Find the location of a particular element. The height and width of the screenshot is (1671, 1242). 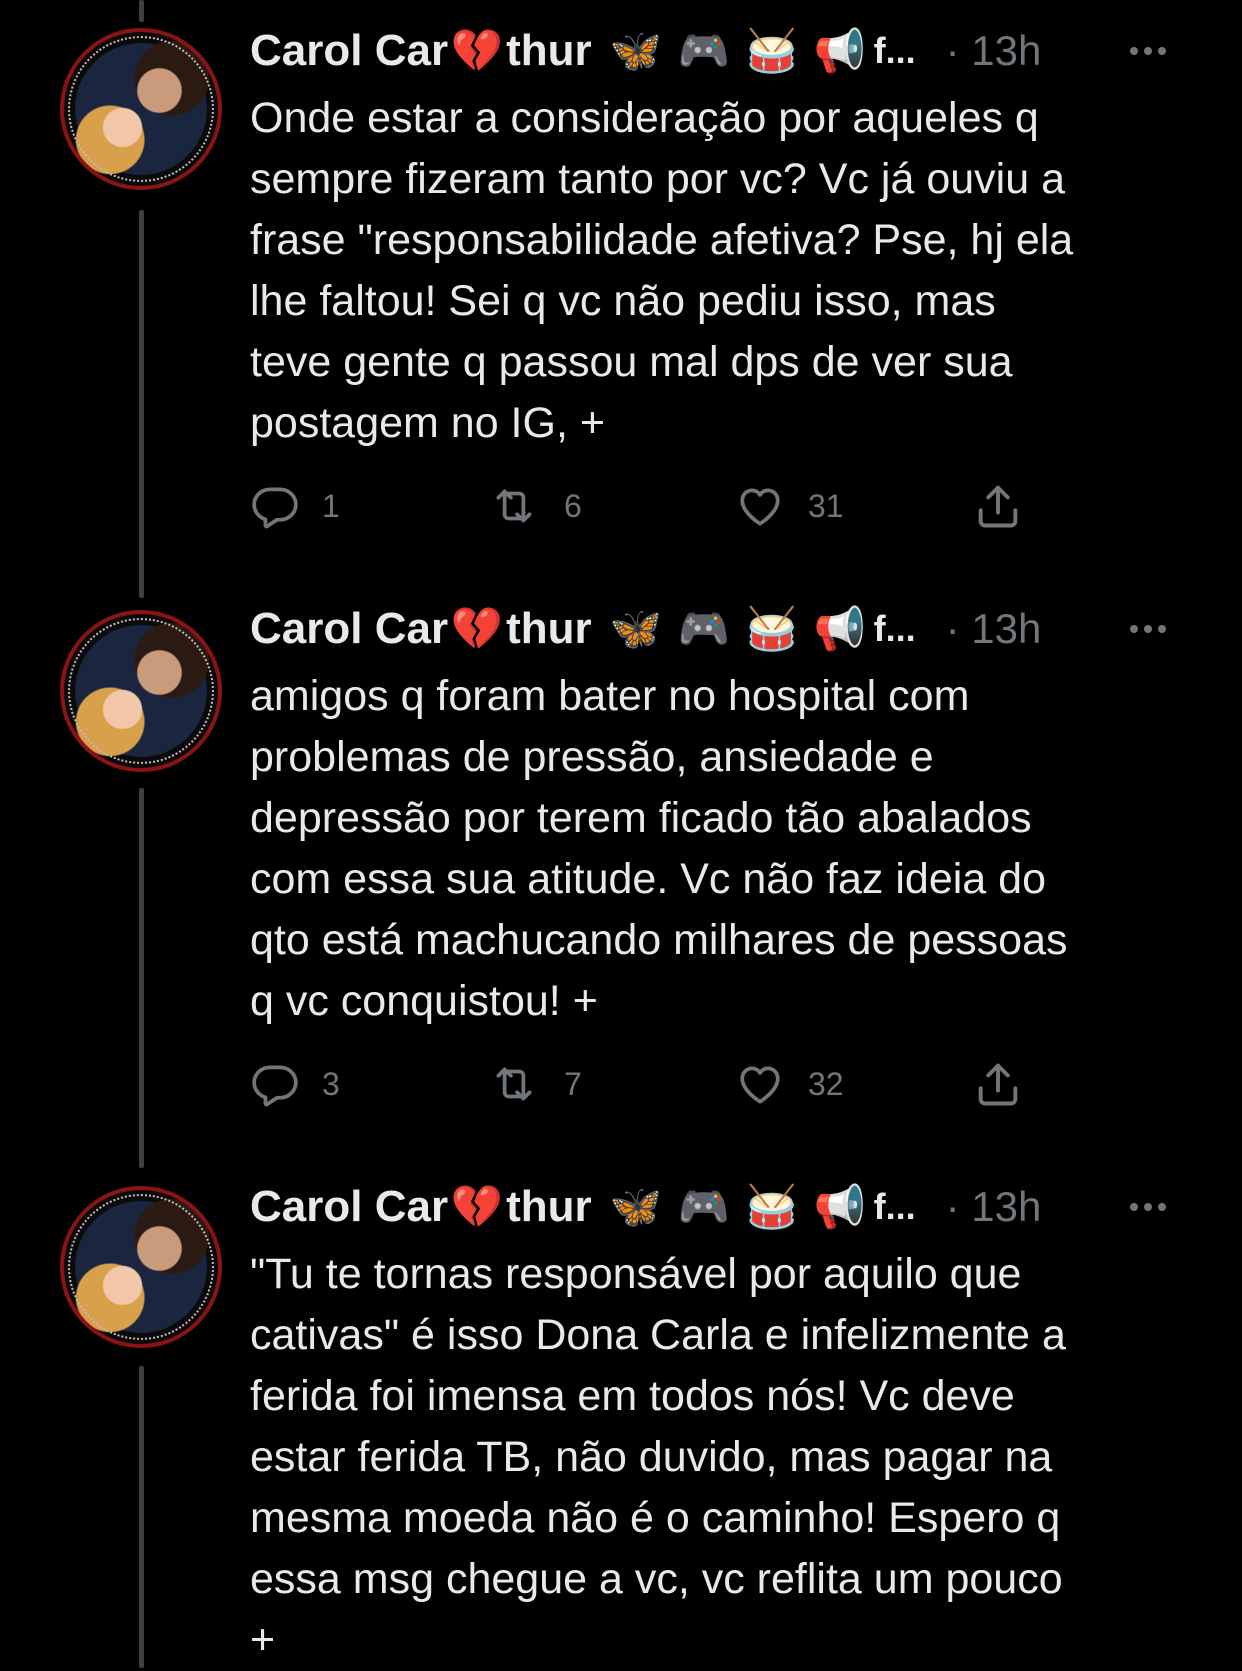

tweet-actions: 3 7 32 is located at coordinates (650, 1084).